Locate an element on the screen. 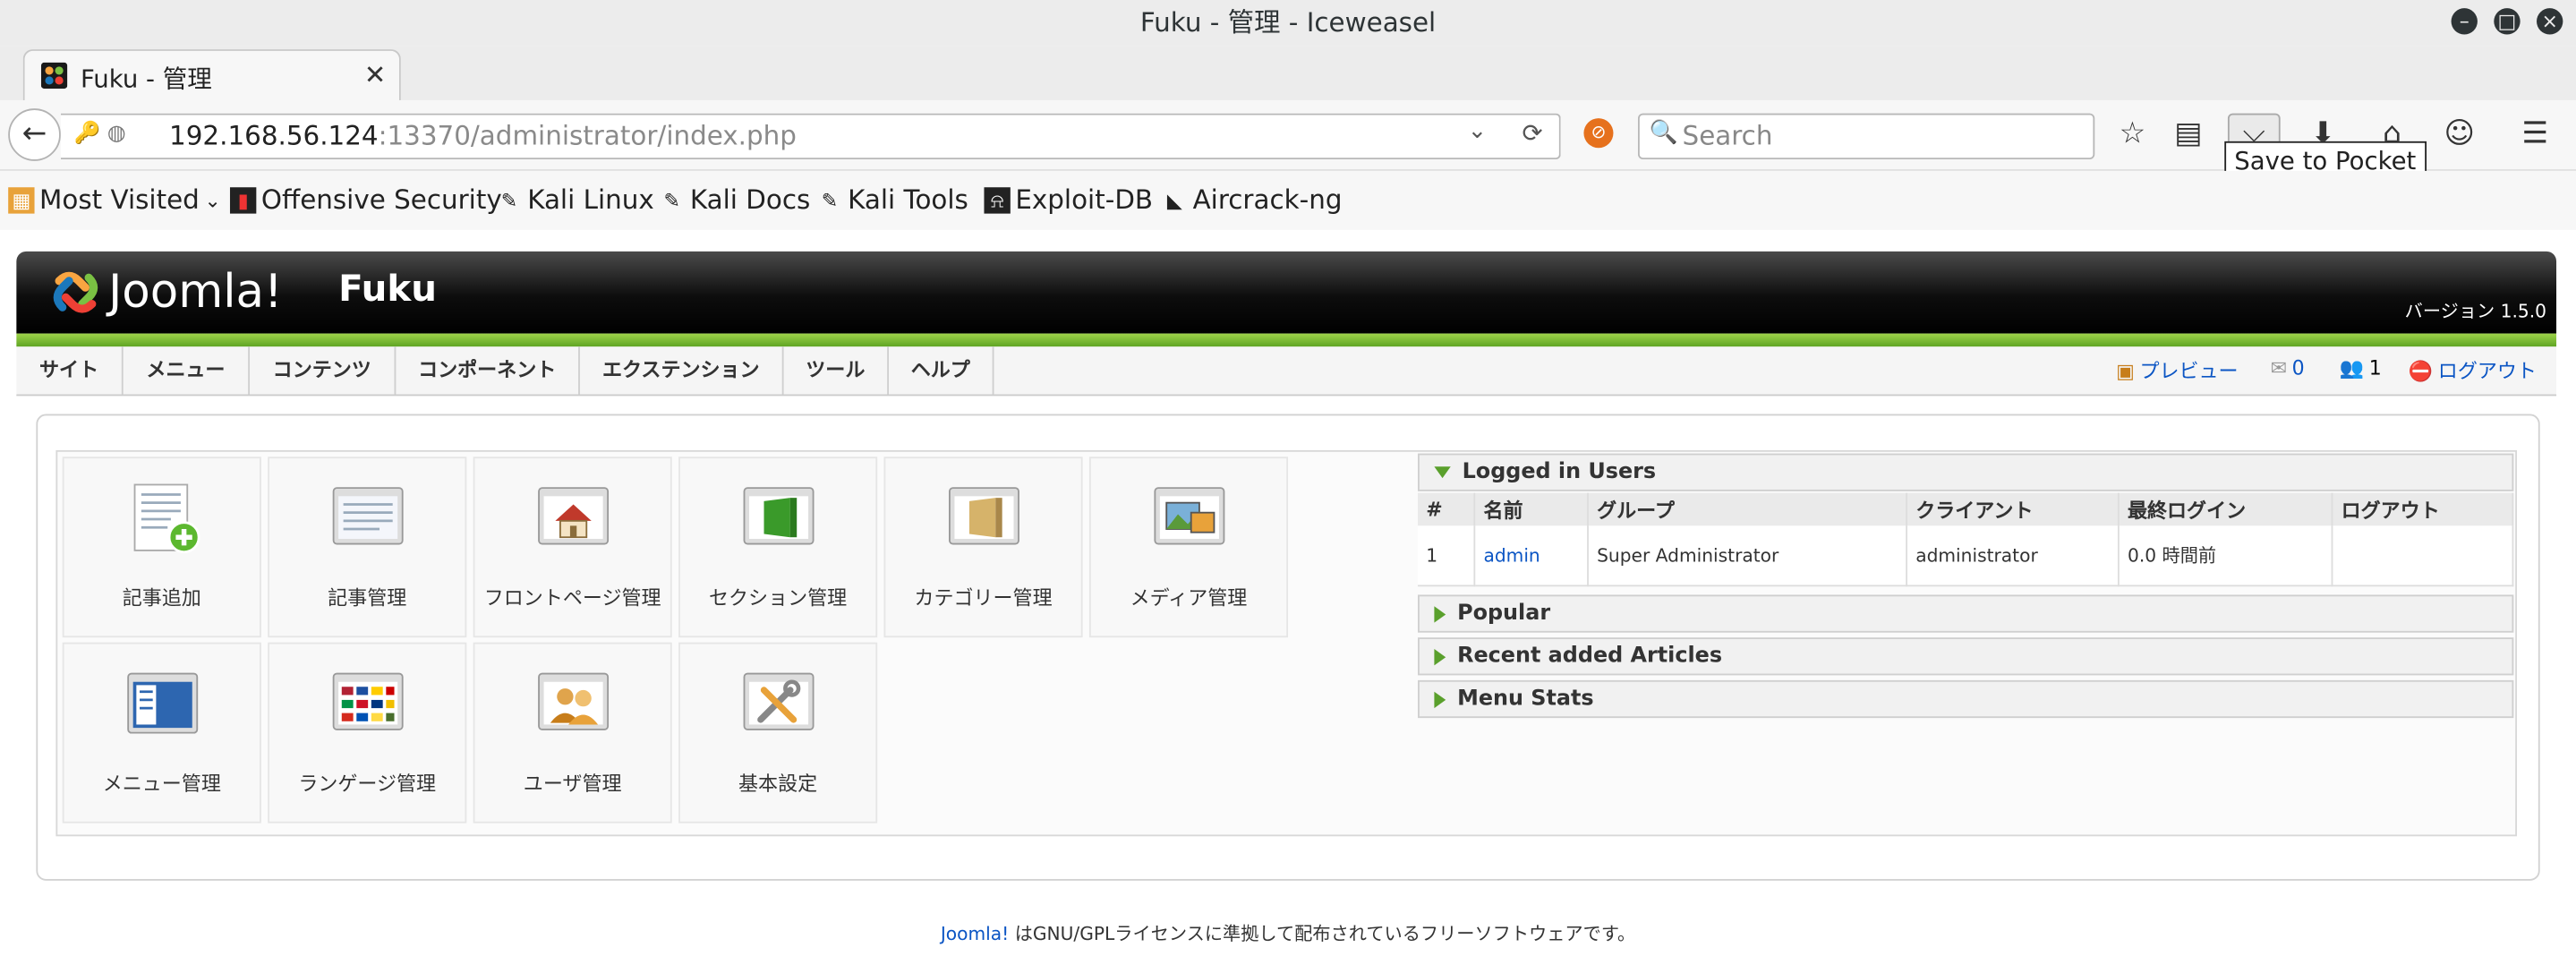 This screenshot has height=973, width=2576. aircrack-icon: ◣ is located at coordinates (1174, 199).